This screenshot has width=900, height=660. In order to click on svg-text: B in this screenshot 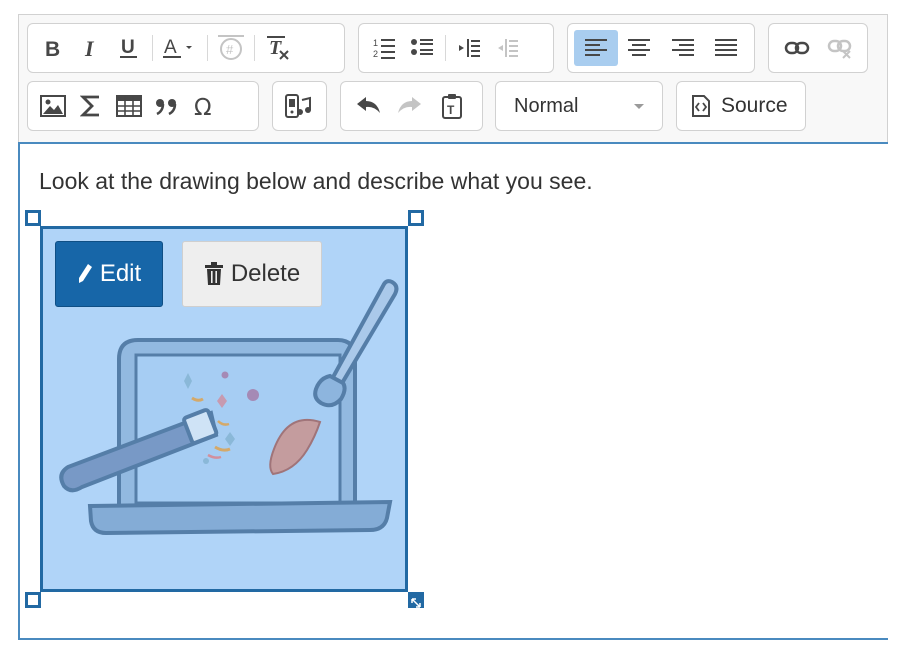, I will do `click(52, 48)`.